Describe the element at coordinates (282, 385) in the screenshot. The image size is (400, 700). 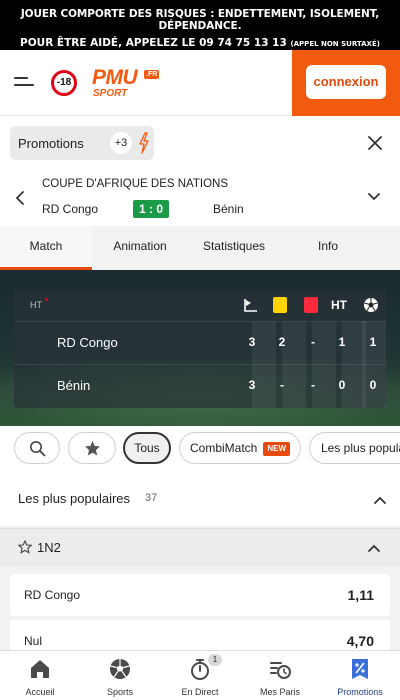
I see `yellow-cards-value: -` at that location.